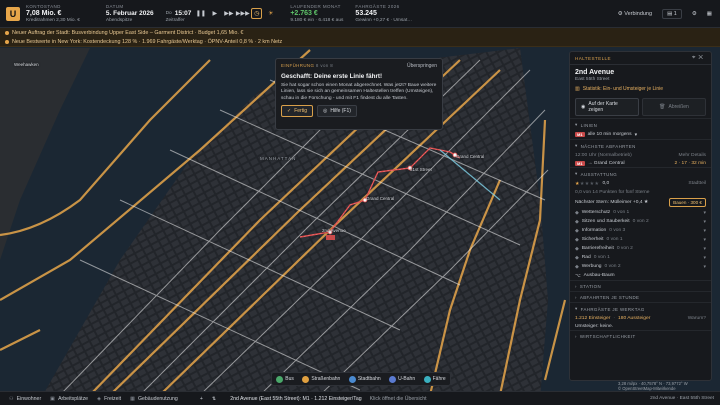 The image size is (720, 405). What do you see at coordinates (13, 13) in the screenshot?
I see `app-logo: U` at bounding box center [13, 13].